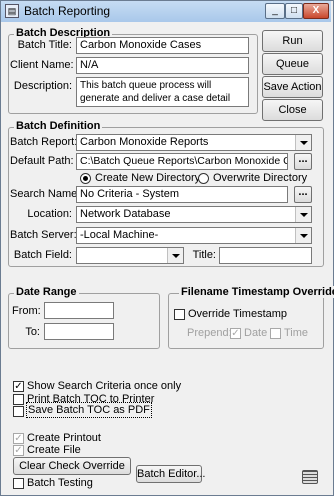  What do you see at coordinates (275, 333) in the screenshot?
I see `prepend-time-checkbox` at bounding box center [275, 333].